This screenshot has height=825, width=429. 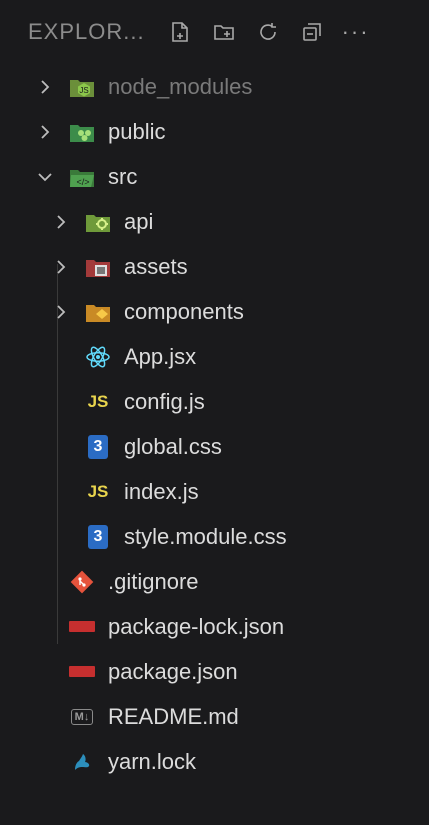 I want to click on components-folder-icon, so click(x=98, y=312).